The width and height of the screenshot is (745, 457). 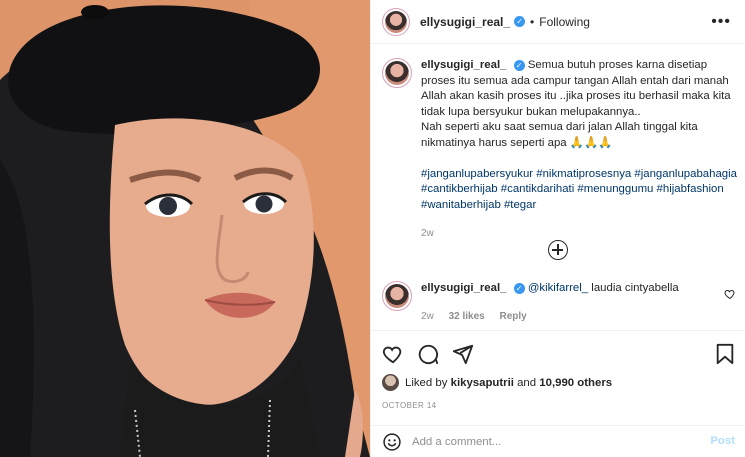 I want to click on comment-like-heart-icon, so click(x=730, y=294).